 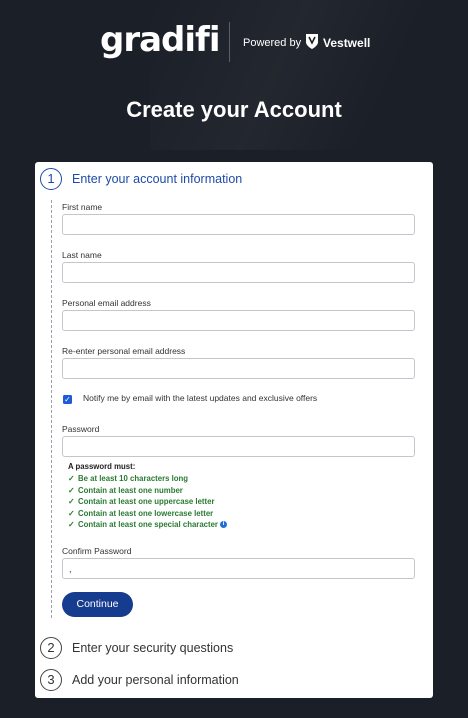 I want to click on first-name-input, so click(x=238, y=224).